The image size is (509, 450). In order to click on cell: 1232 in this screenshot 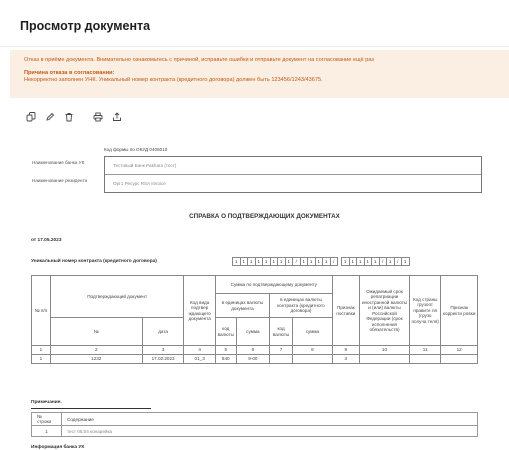, I will do `click(96, 359)`.